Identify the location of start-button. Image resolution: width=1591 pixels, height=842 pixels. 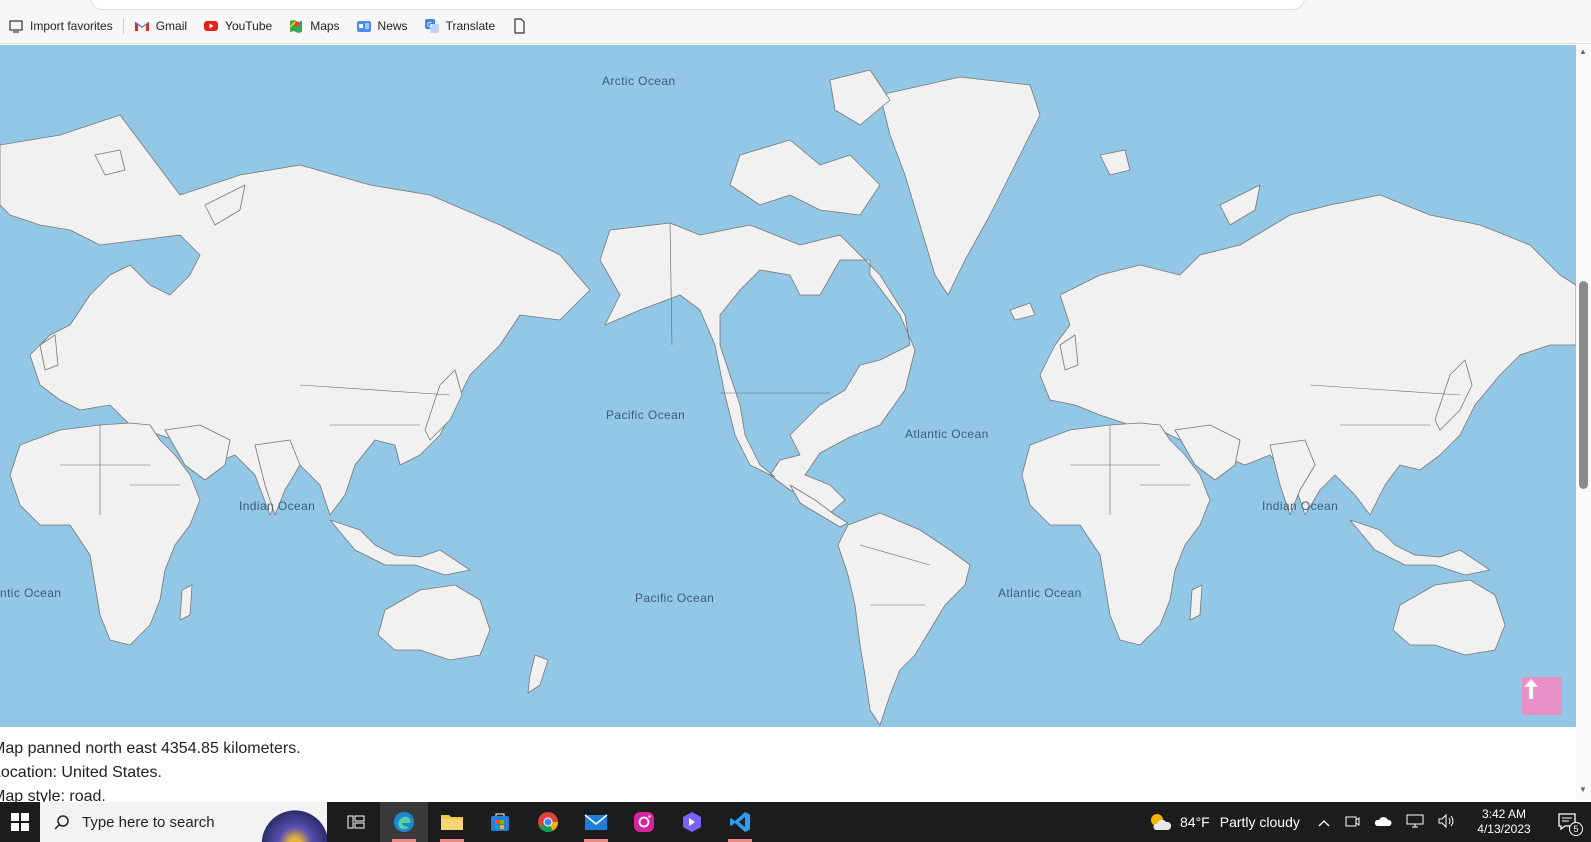
(20, 822).